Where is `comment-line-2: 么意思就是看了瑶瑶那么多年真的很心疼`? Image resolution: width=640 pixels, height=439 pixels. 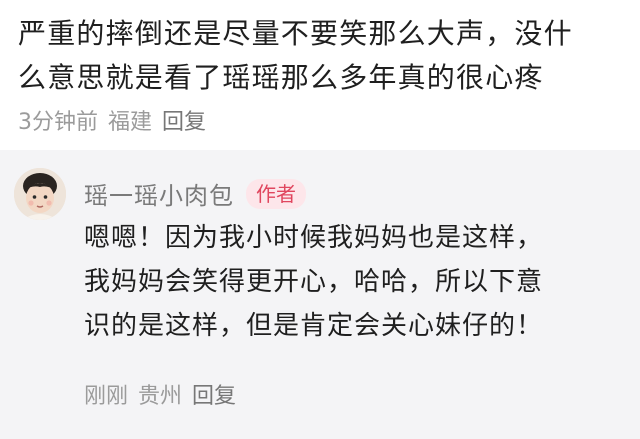
comment-line-2: 么意思就是看了瑶瑶那么多年真的很心疼 is located at coordinates (281, 77).